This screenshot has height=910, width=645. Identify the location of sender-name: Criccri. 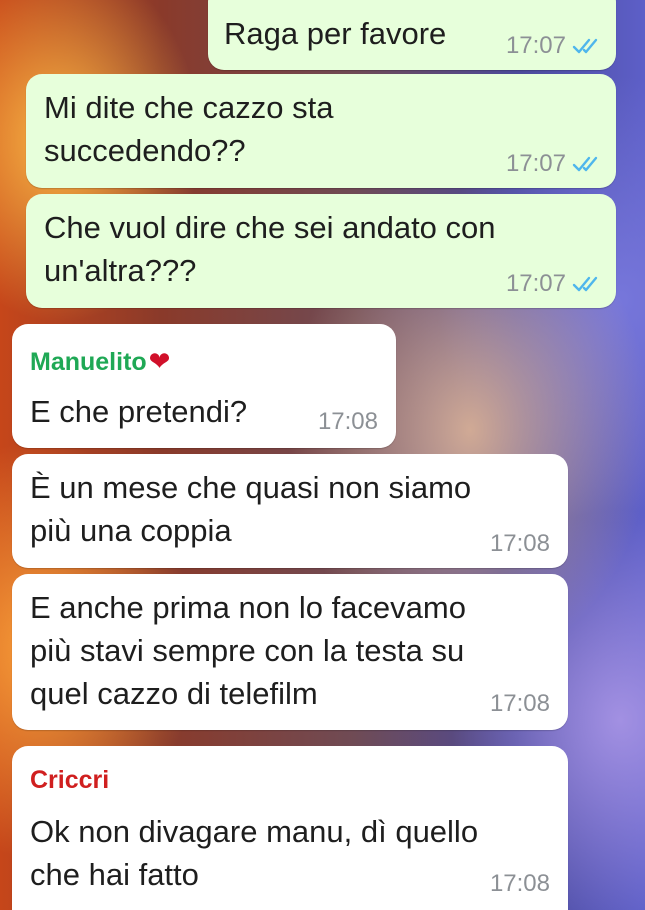
(70, 780).